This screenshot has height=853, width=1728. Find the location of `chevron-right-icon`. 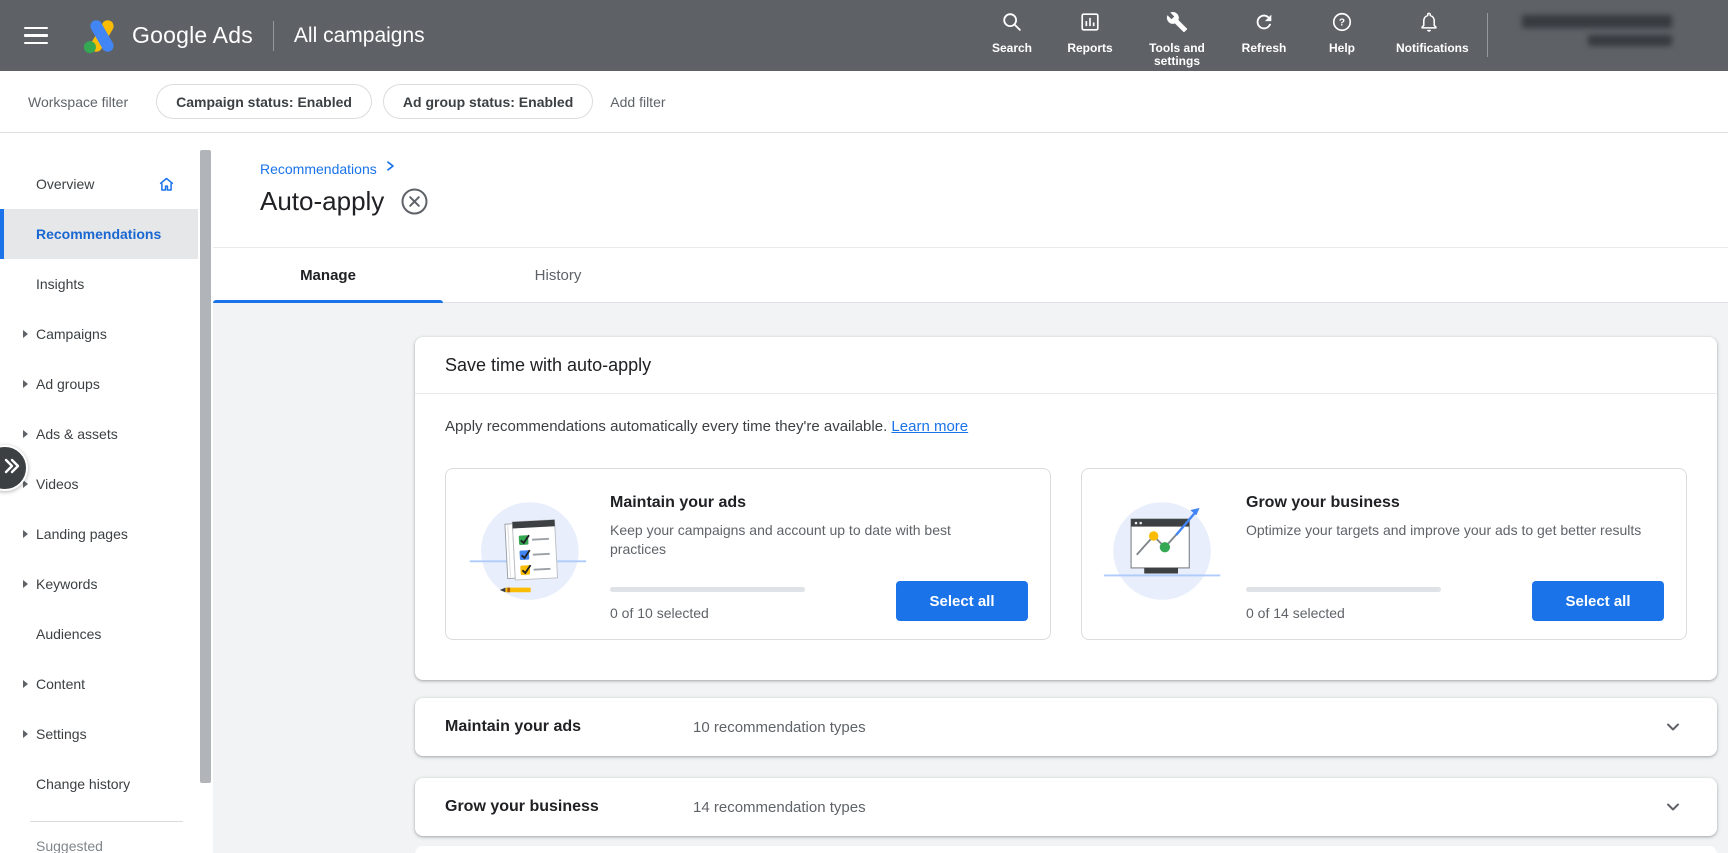

chevron-right-icon is located at coordinates (390, 168).